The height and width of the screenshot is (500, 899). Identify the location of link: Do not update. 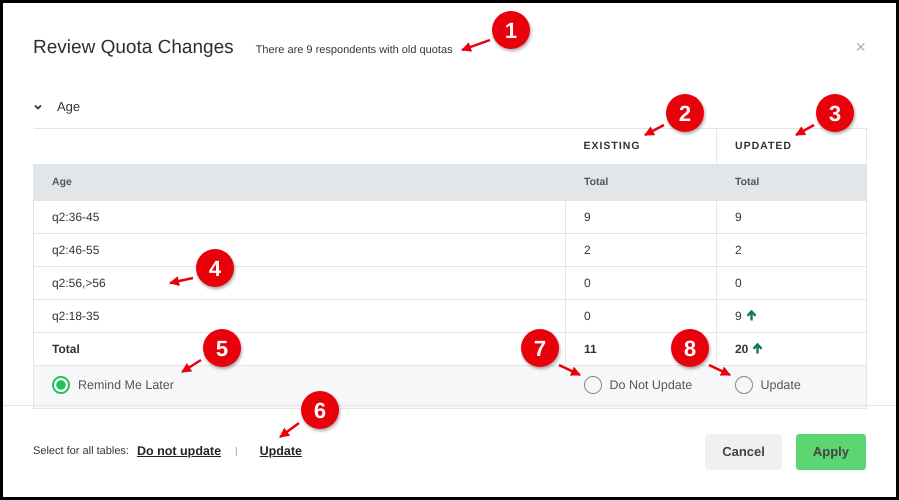
(179, 451).